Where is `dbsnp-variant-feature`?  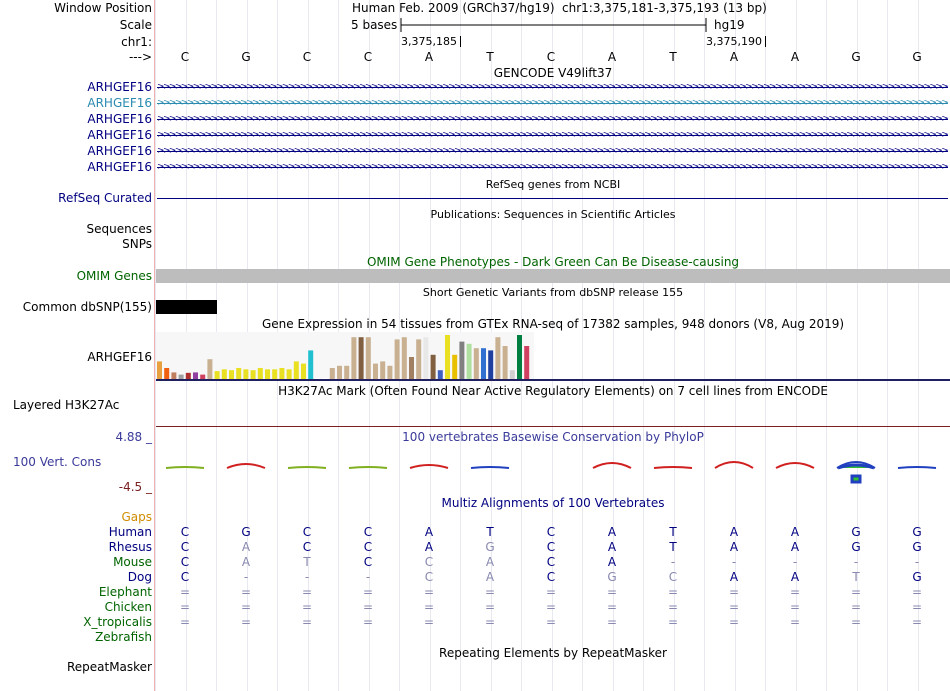 dbsnp-variant-feature is located at coordinates (186, 307).